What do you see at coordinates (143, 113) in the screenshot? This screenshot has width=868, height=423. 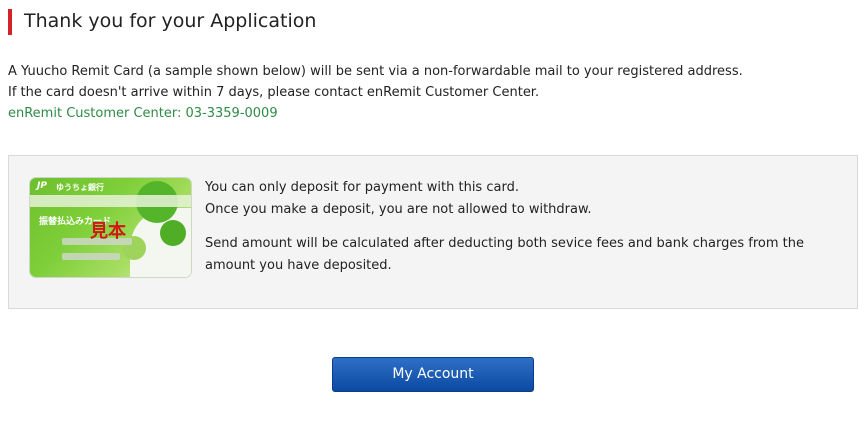 I see `customer-center-contact: enRemit Customer Center: 03-3359-0009` at bounding box center [143, 113].